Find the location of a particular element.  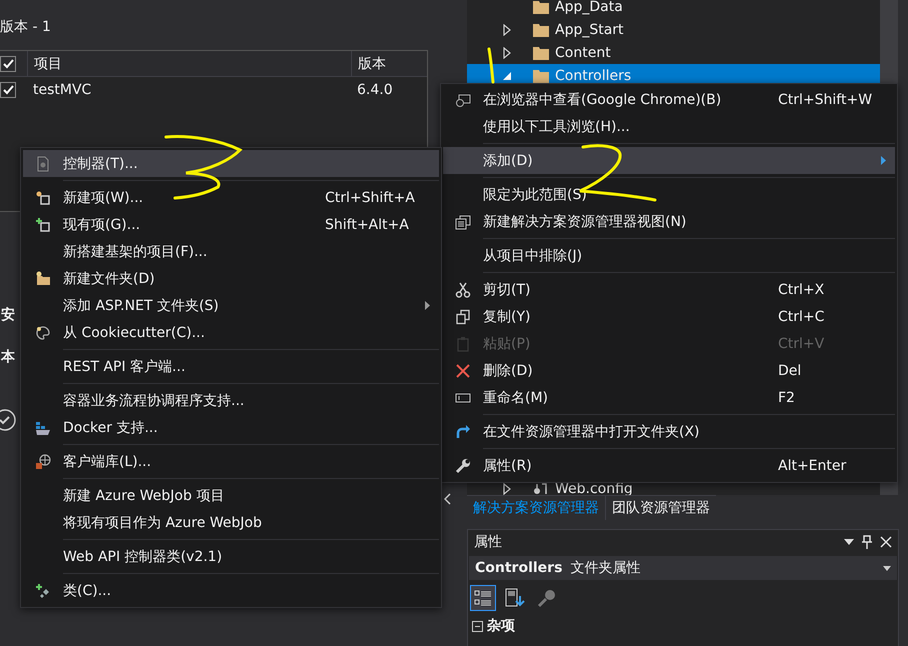

panel-tab: 解决方案资源管理器 is located at coordinates (536, 508).